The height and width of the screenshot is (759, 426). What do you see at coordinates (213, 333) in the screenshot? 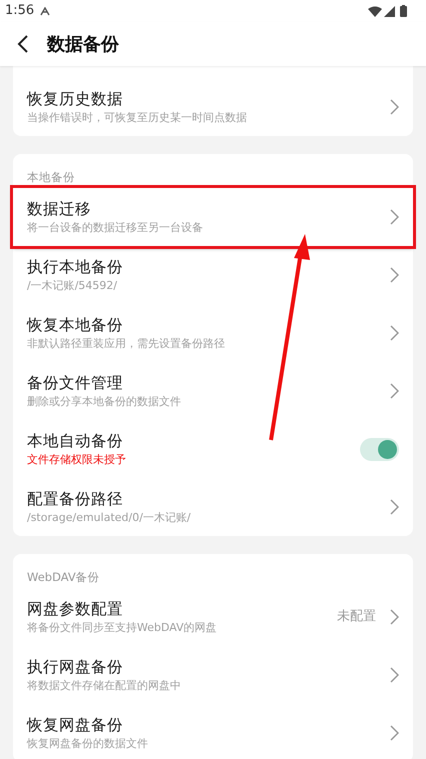
I see `settings-row: 恢复本地备份 非默认路径重装应用，需先设置备份路径` at bounding box center [213, 333].